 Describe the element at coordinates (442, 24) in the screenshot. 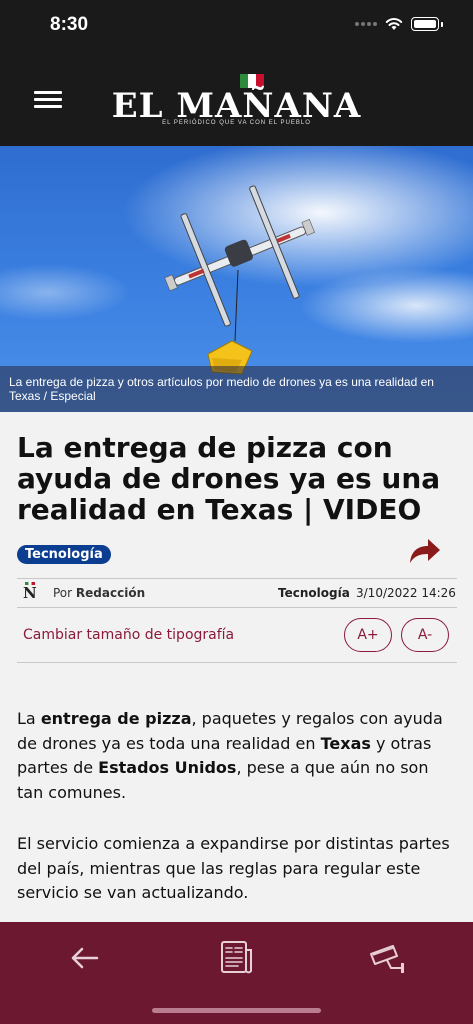

I see `battery-tip` at that location.